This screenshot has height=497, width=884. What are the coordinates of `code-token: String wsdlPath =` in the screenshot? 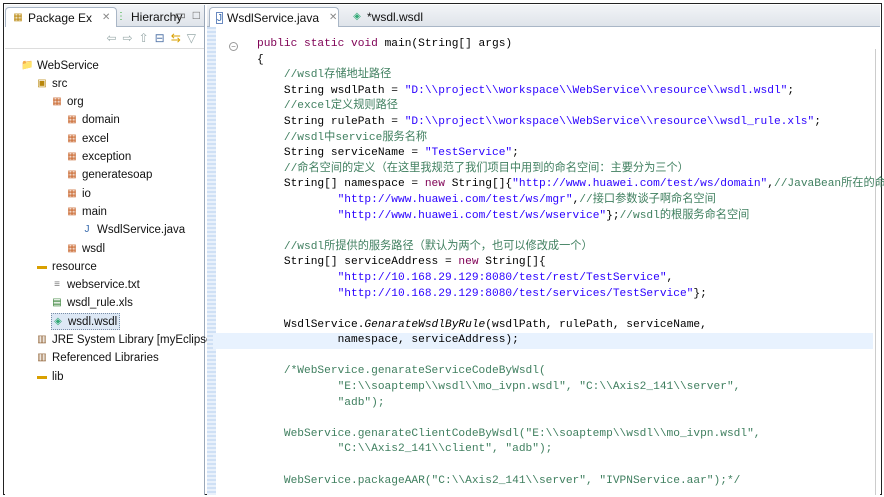 It's located at (331, 90).